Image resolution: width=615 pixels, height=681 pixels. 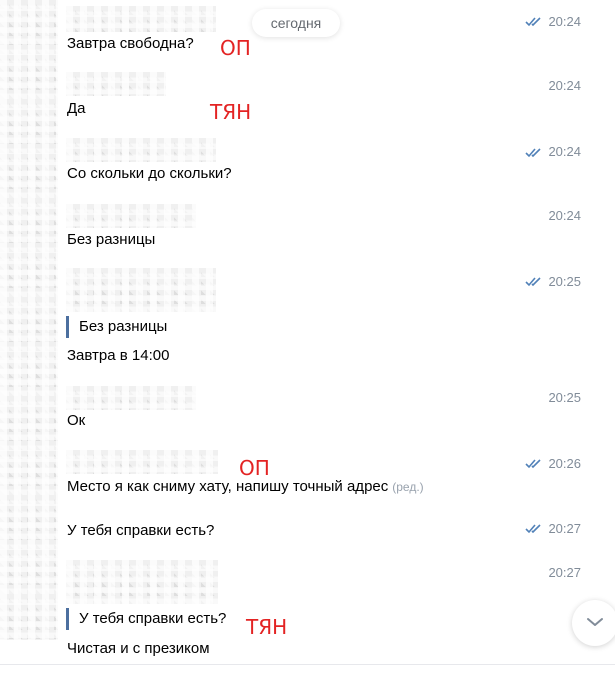 I want to click on scroll-down-button, so click(x=593, y=623).